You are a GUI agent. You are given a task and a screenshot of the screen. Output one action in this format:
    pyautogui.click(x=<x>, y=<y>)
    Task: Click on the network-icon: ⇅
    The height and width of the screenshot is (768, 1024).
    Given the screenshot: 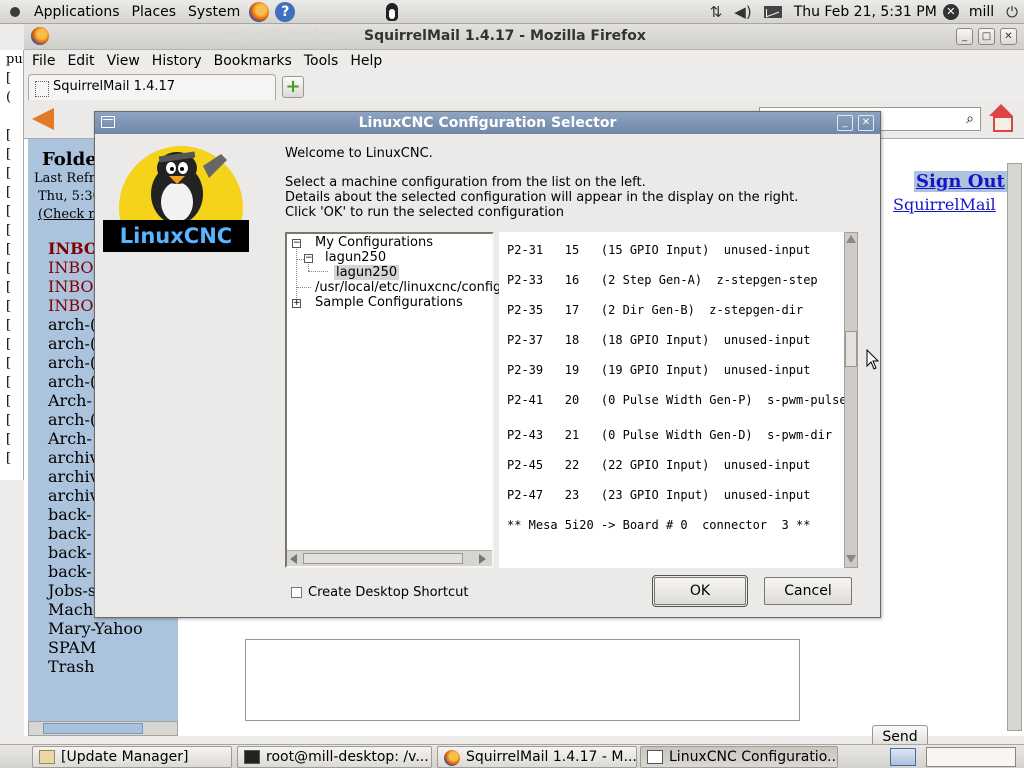 What is the action you would take?
    pyautogui.click(x=716, y=12)
    